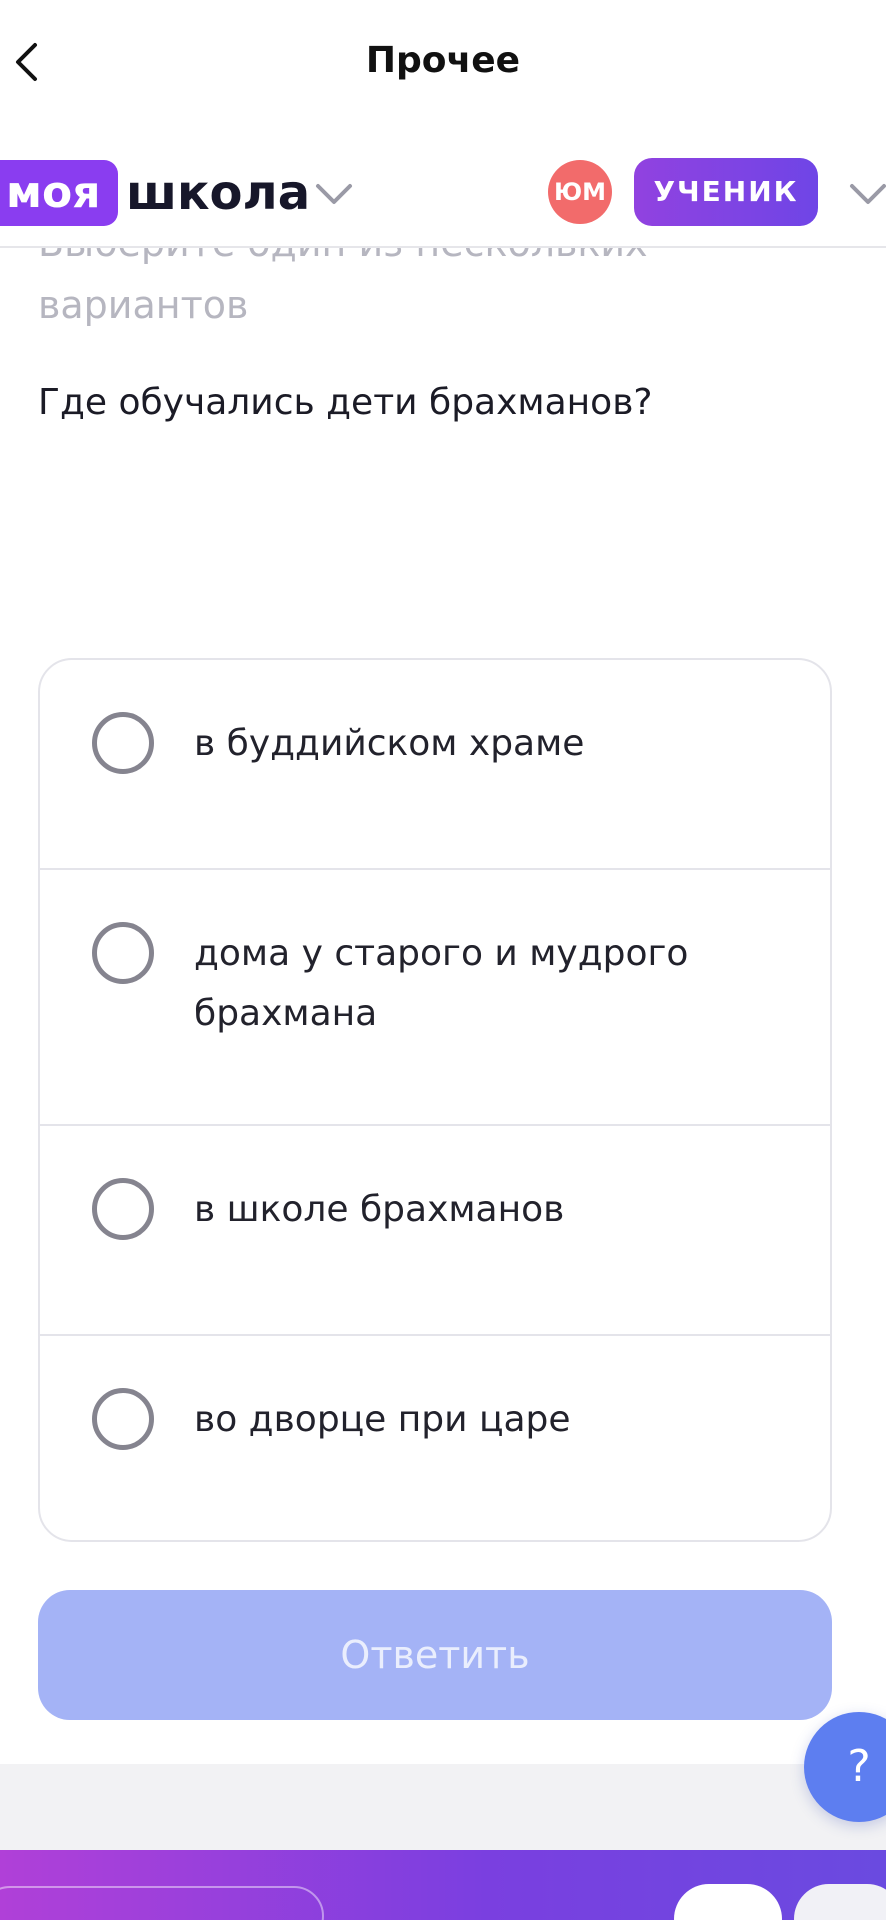 The width and height of the screenshot is (886, 1920). Describe the element at coordinates (389, 743) in the screenshot. I see `option-label: в буддийском храме` at that location.